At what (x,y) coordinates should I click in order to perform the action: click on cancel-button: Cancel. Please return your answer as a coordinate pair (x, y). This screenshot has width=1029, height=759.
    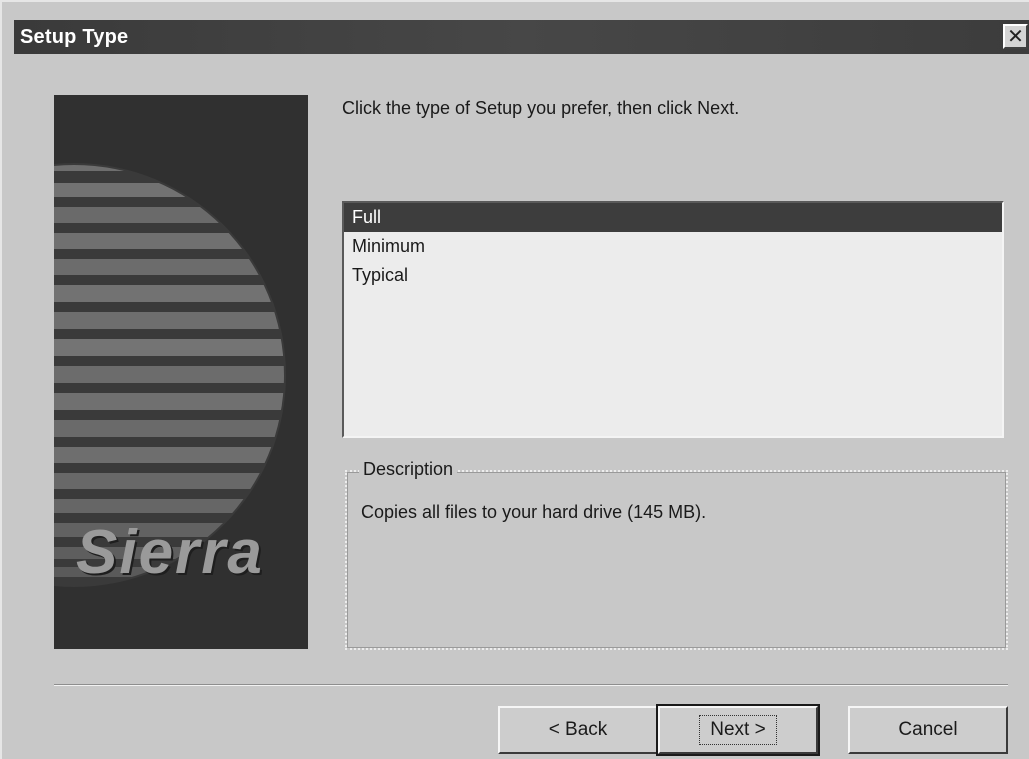
    Looking at the image, I should click on (928, 730).